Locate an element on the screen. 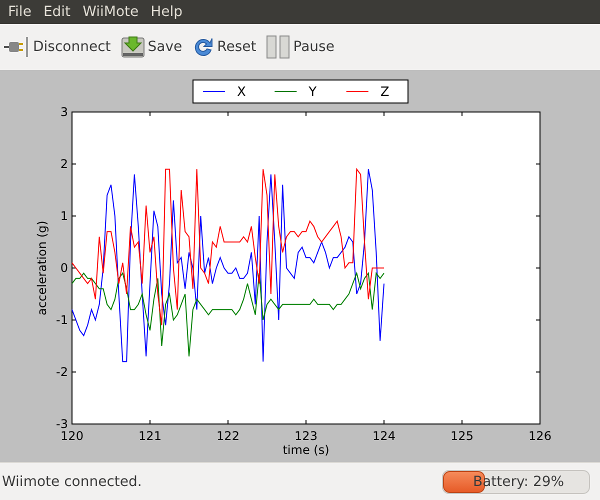  axis-label: time (s) is located at coordinates (306, 450).